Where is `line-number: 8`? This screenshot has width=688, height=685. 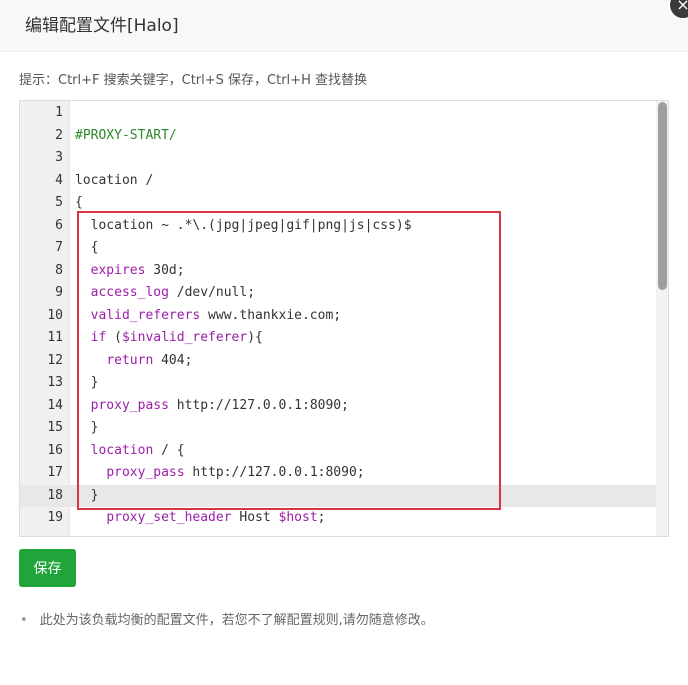 line-number: 8 is located at coordinates (59, 270).